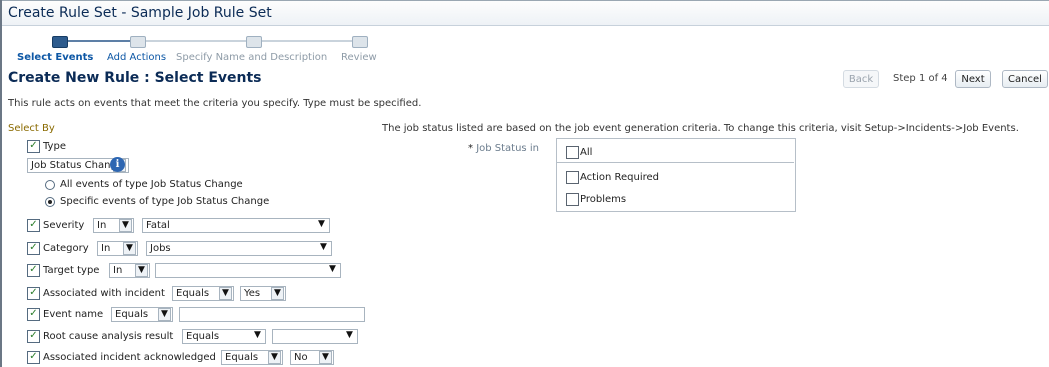 Image resolution: width=1049 pixels, height=367 pixels. Describe the element at coordinates (66, 248) in the screenshot. I see `category-label: Category` at that location.